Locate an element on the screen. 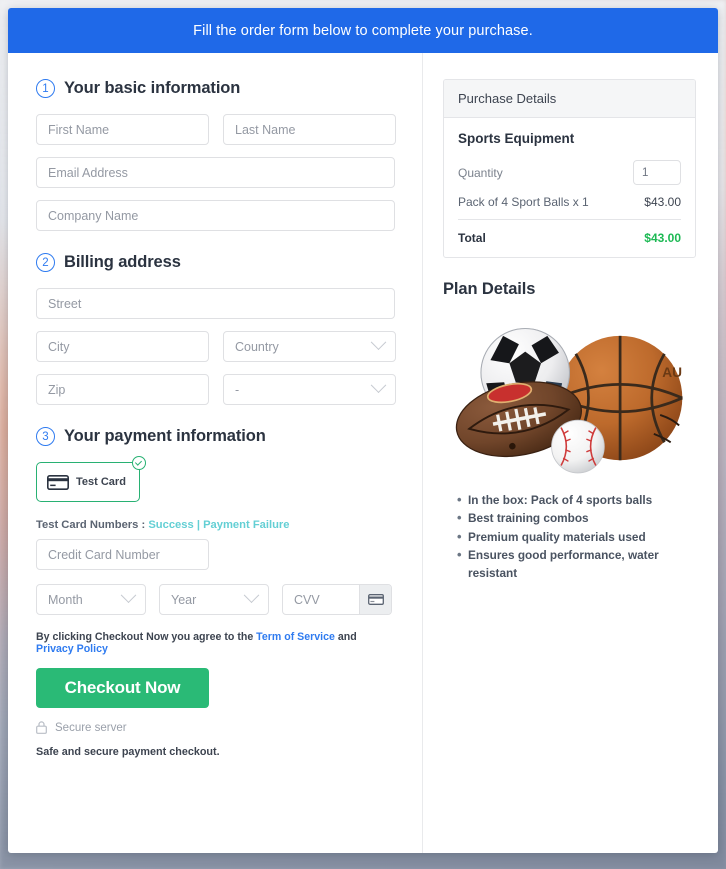  step-header-basic-info: 1 Your basic information is located at coordinates (215, 88).